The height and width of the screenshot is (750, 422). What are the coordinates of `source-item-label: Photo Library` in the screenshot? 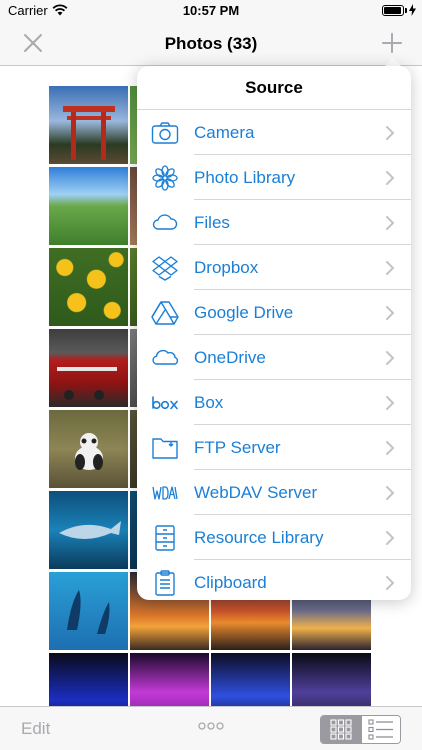 It's located at (245, 177).